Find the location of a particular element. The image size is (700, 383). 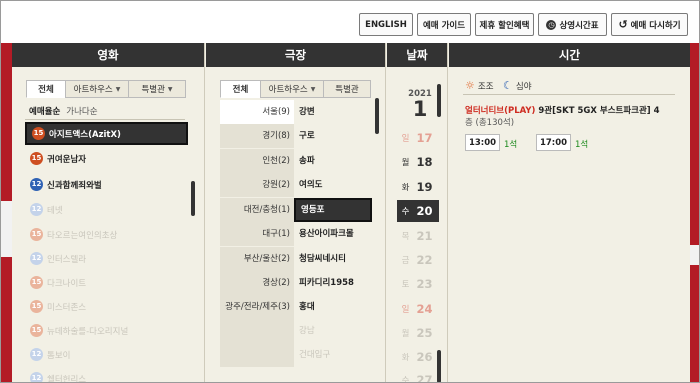

movie-item: 12 신과함께죄와벌 is located at coordinates (107, 184).